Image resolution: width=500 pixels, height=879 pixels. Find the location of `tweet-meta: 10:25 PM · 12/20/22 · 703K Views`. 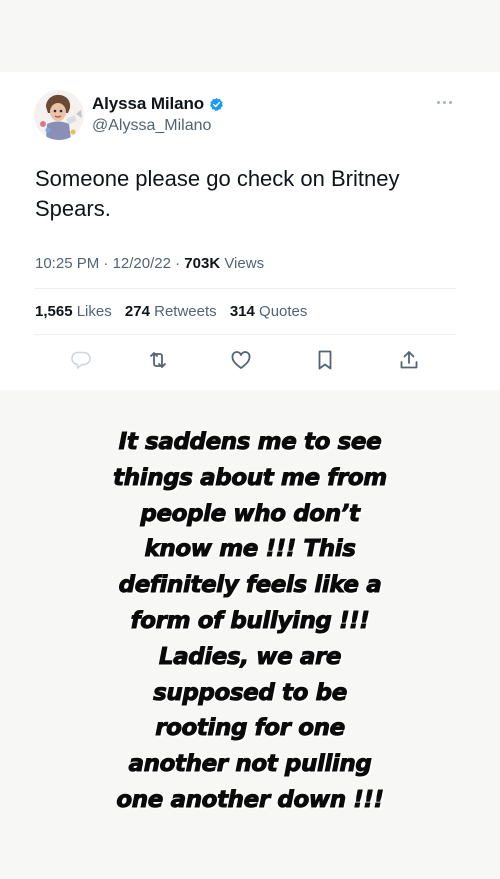

tweet-meta: 10:25 PM · 12/20/22 · 703K Views is located at coordinates (149, 263).